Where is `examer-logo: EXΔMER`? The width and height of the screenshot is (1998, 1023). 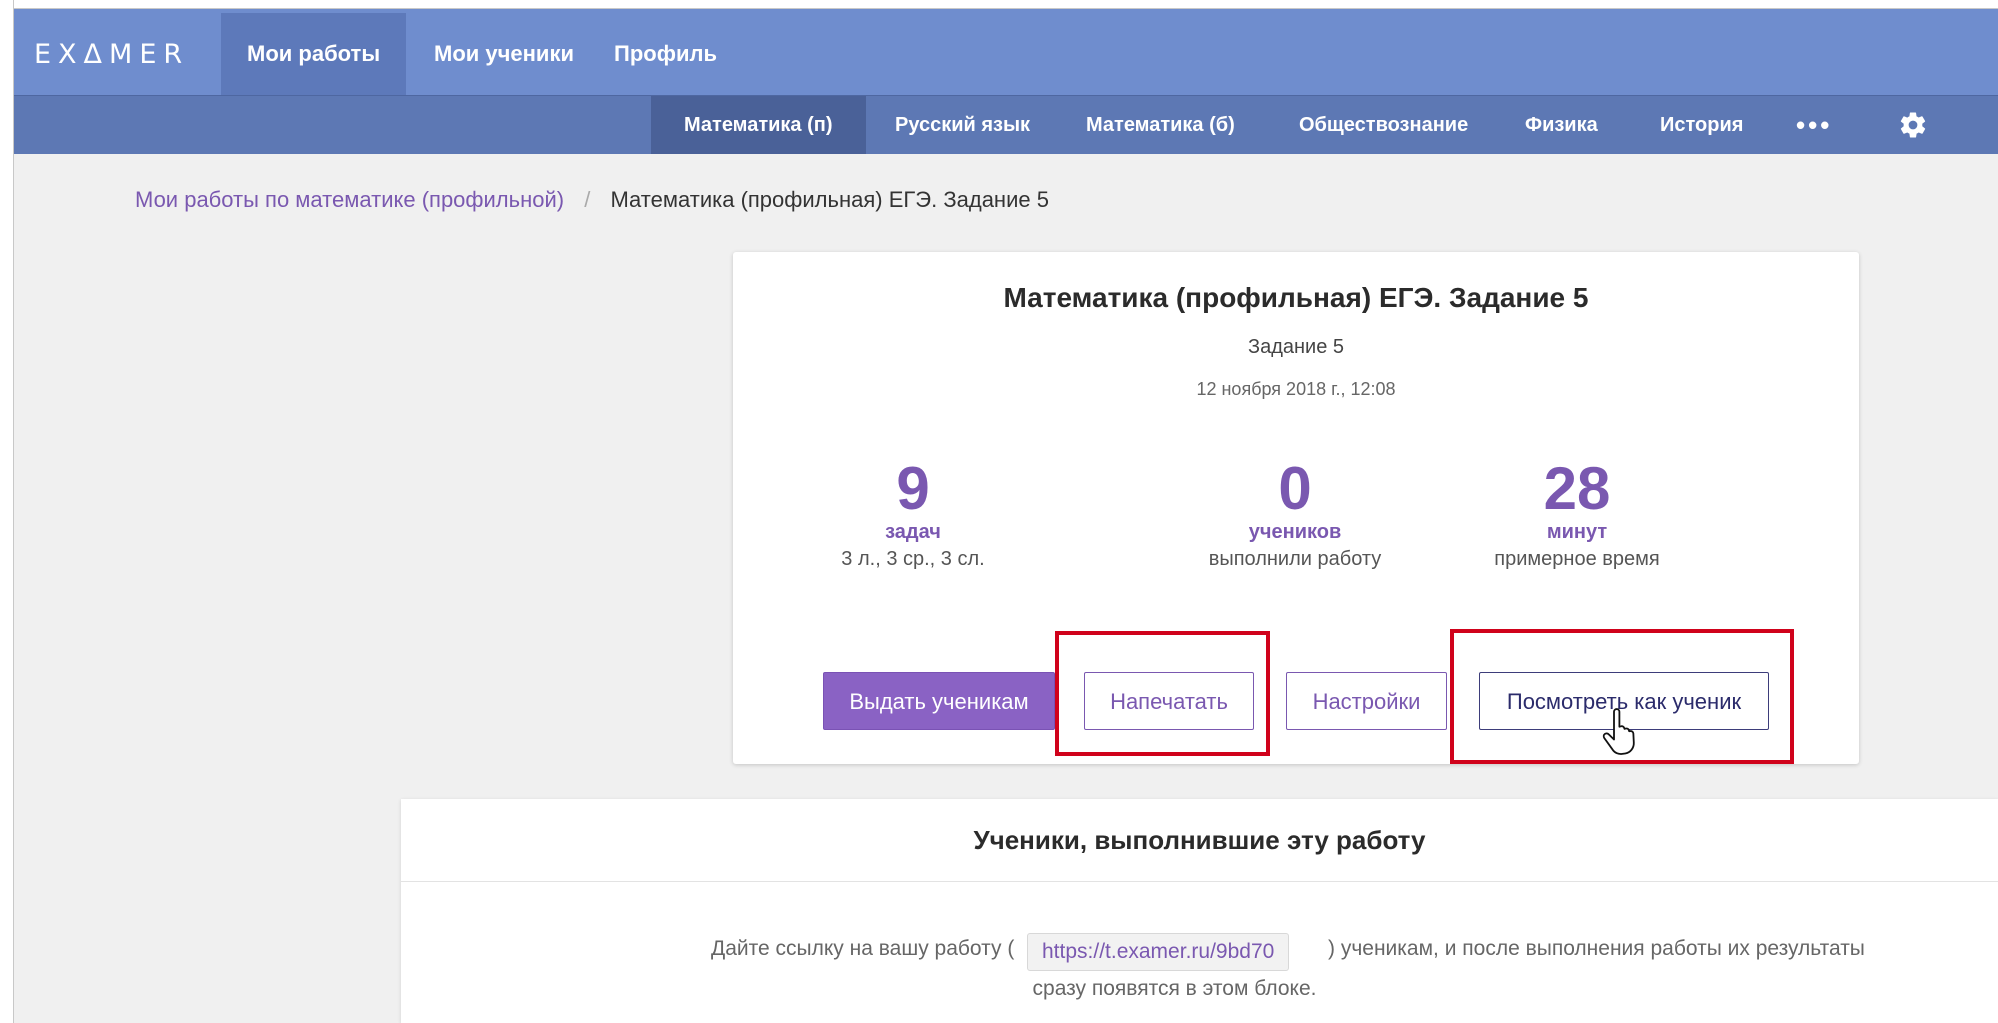
examer-logo: EXΔMER is located at coordinates (111, 54).